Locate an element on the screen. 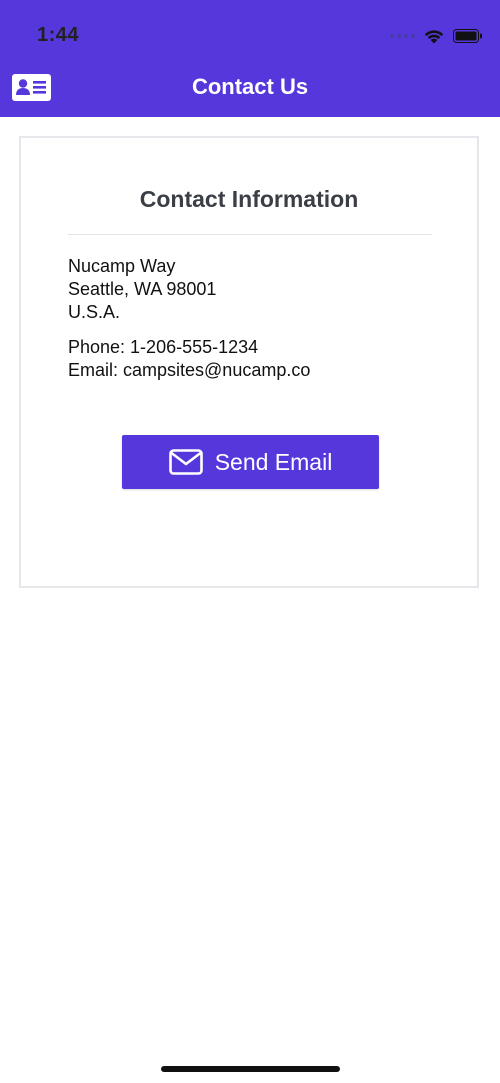 This screenshot has width=500, height=1083. page-title: Contact Us is located at coordinates (250, 86).